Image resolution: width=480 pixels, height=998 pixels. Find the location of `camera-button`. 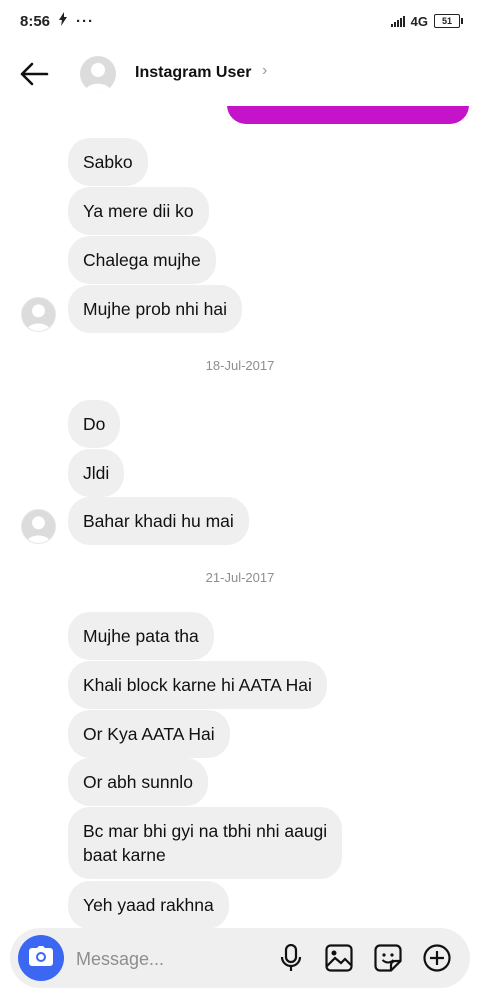

camera-button is located at coordinates (41, 958).